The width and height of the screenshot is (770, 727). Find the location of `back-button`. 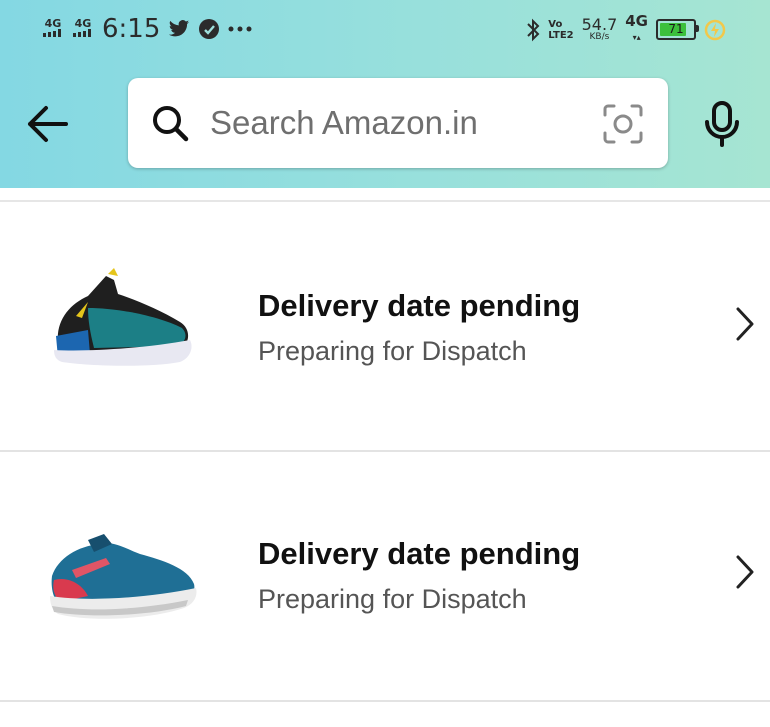

back-button is located at coordinates (47, 124).